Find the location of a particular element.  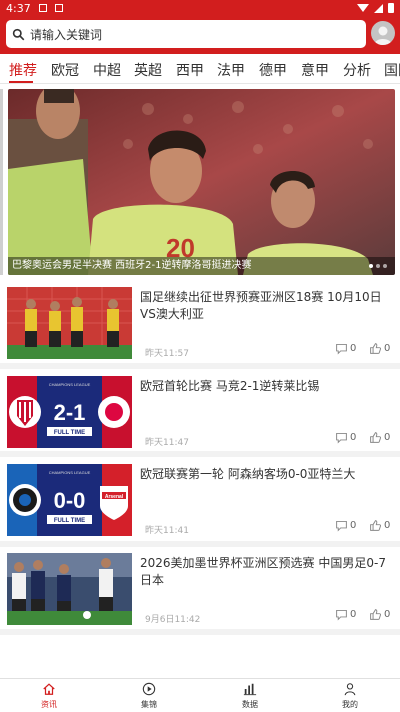

avatar is located at coordinates (383, 33).